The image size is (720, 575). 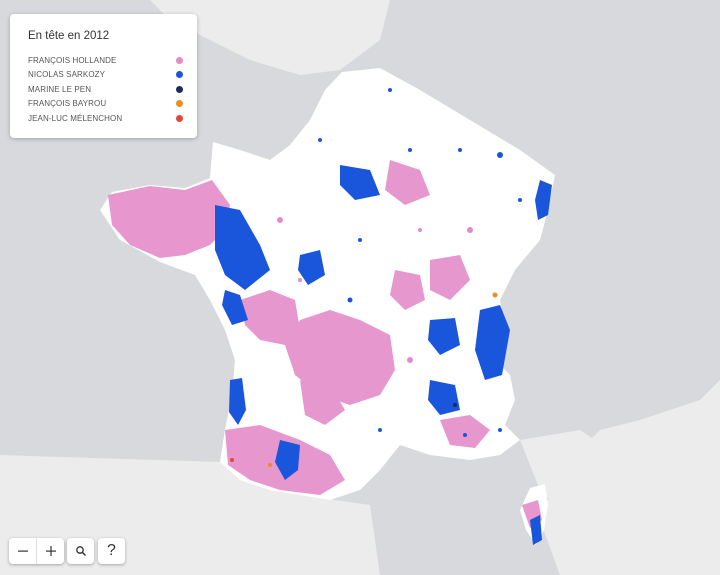 I want to click on legend-item-bayrou: FRANÇOIS BAYROU, so click(x=105, y=104).